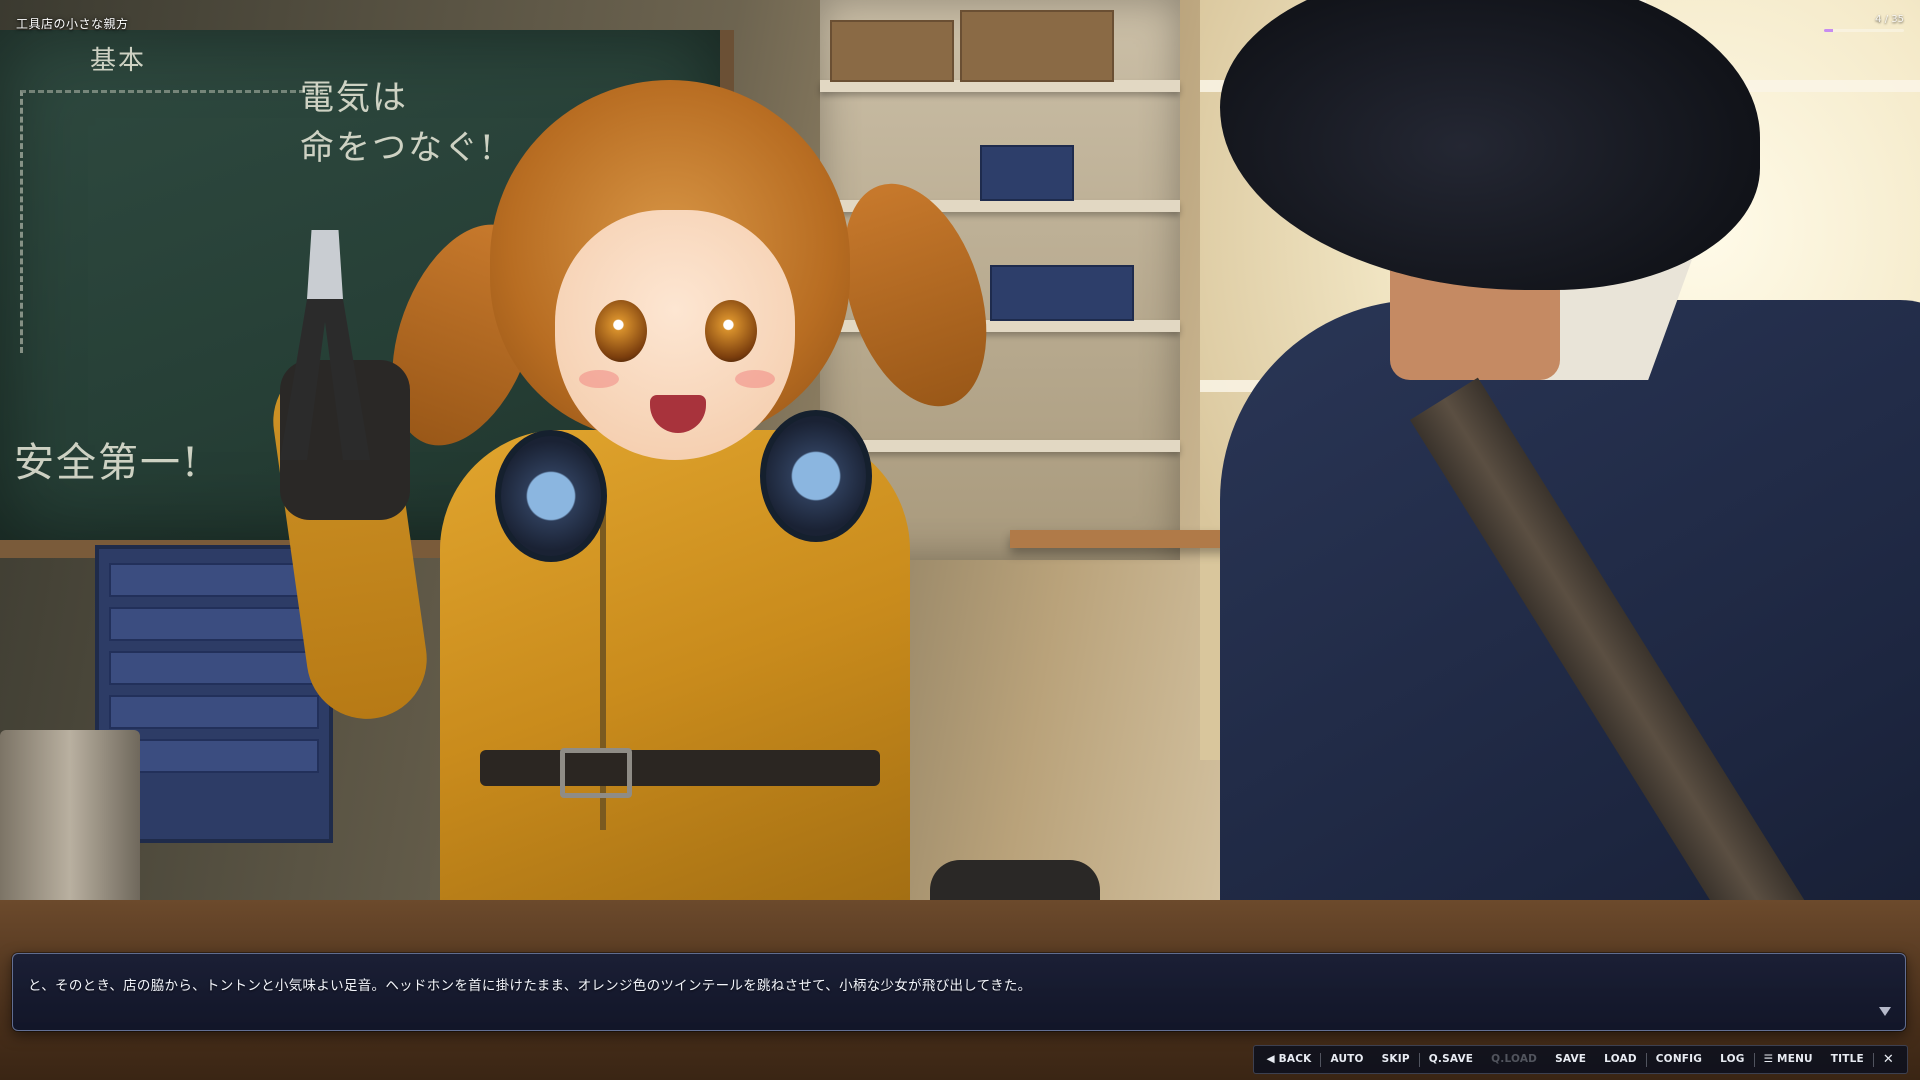 This screenshot has height=1080, width=1920. What do you see at coordinates (1864, 23) in the screenshot?
I see `progress-indicator: 4 / 35` at bounding box center [1864, 23].